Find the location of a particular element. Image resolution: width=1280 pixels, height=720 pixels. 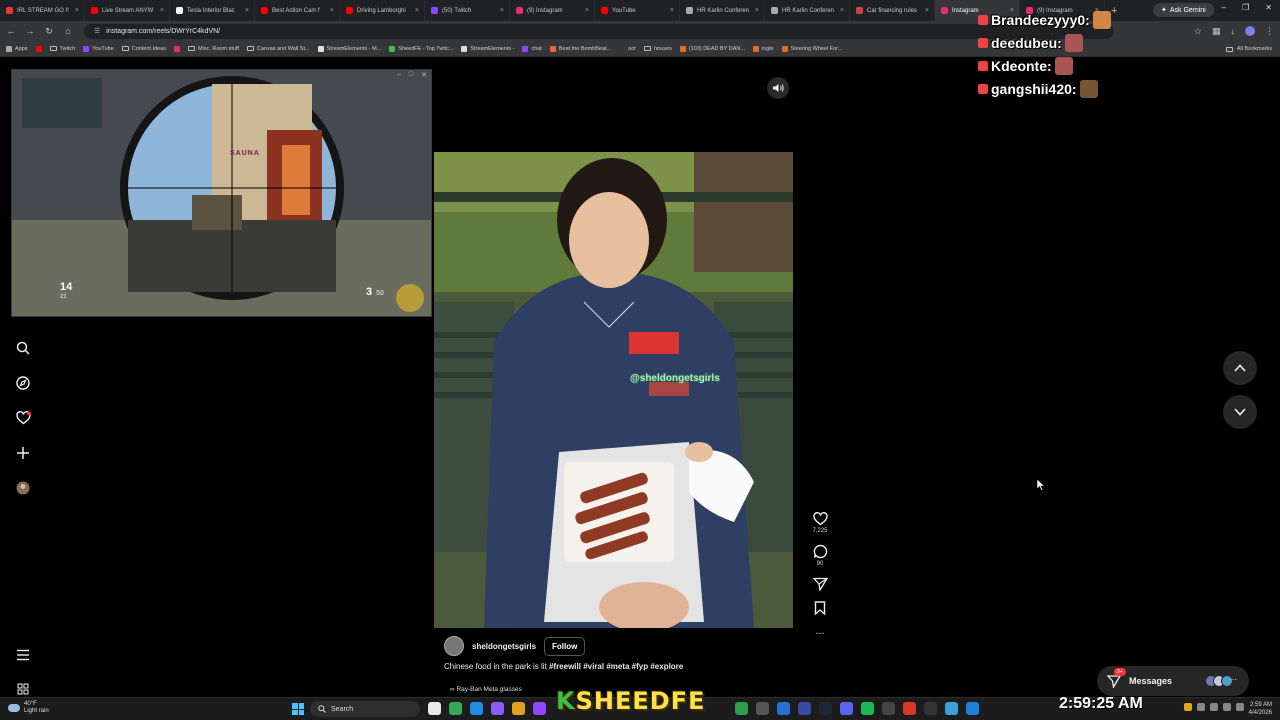

download-icon: ↓ is located at coordinates (1233, 31).